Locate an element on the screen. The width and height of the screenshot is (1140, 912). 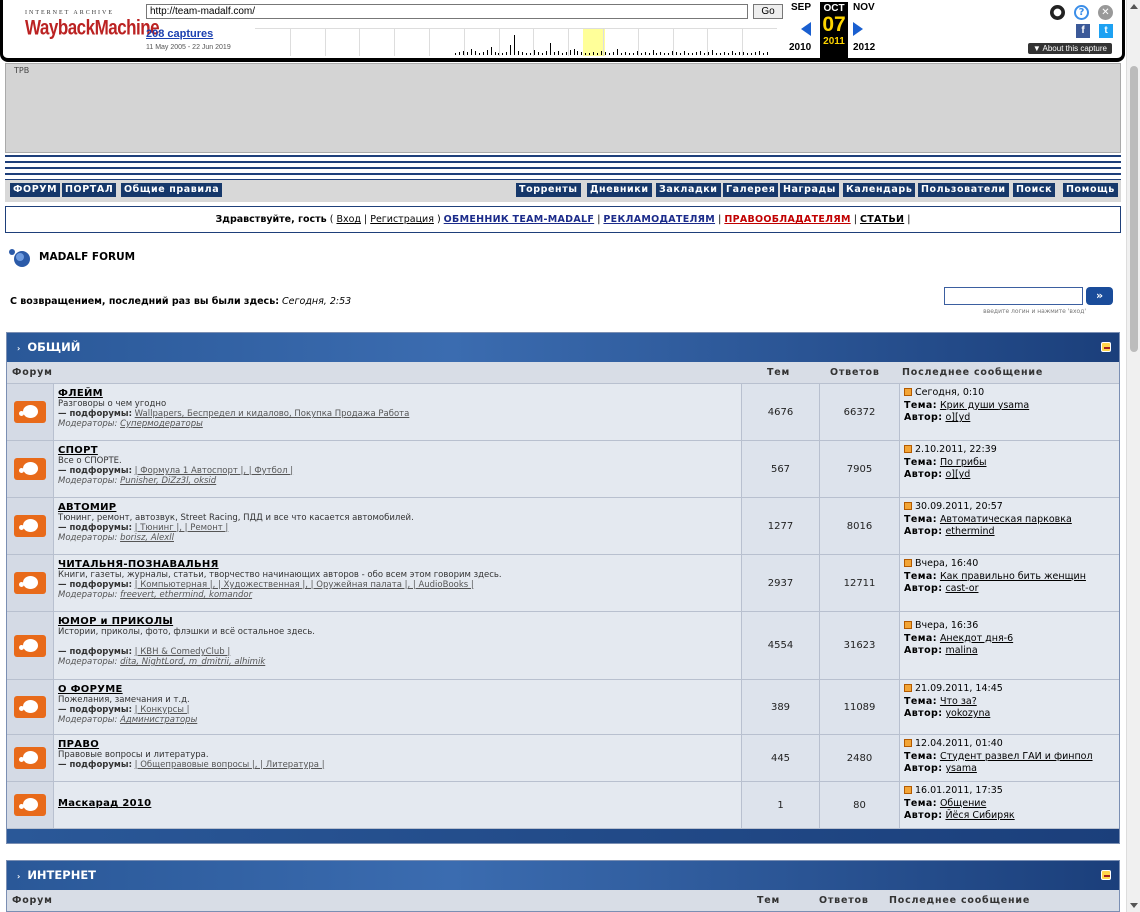
moderator-links: freevert, ethermind, komandor is located at coordinates (186, 595).